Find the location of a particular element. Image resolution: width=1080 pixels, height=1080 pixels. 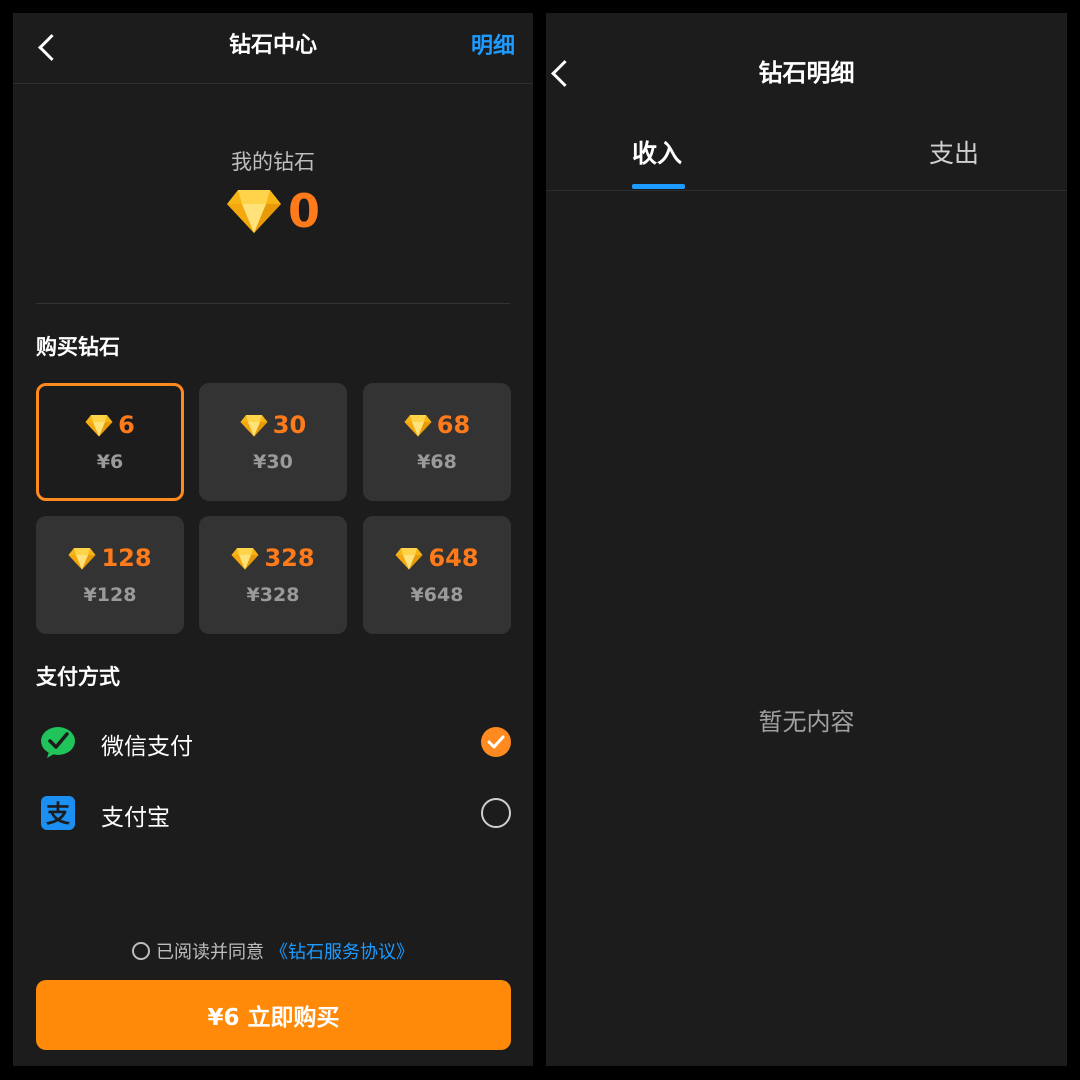

package-amount-row: 6 is located at coordinates (110, 425).